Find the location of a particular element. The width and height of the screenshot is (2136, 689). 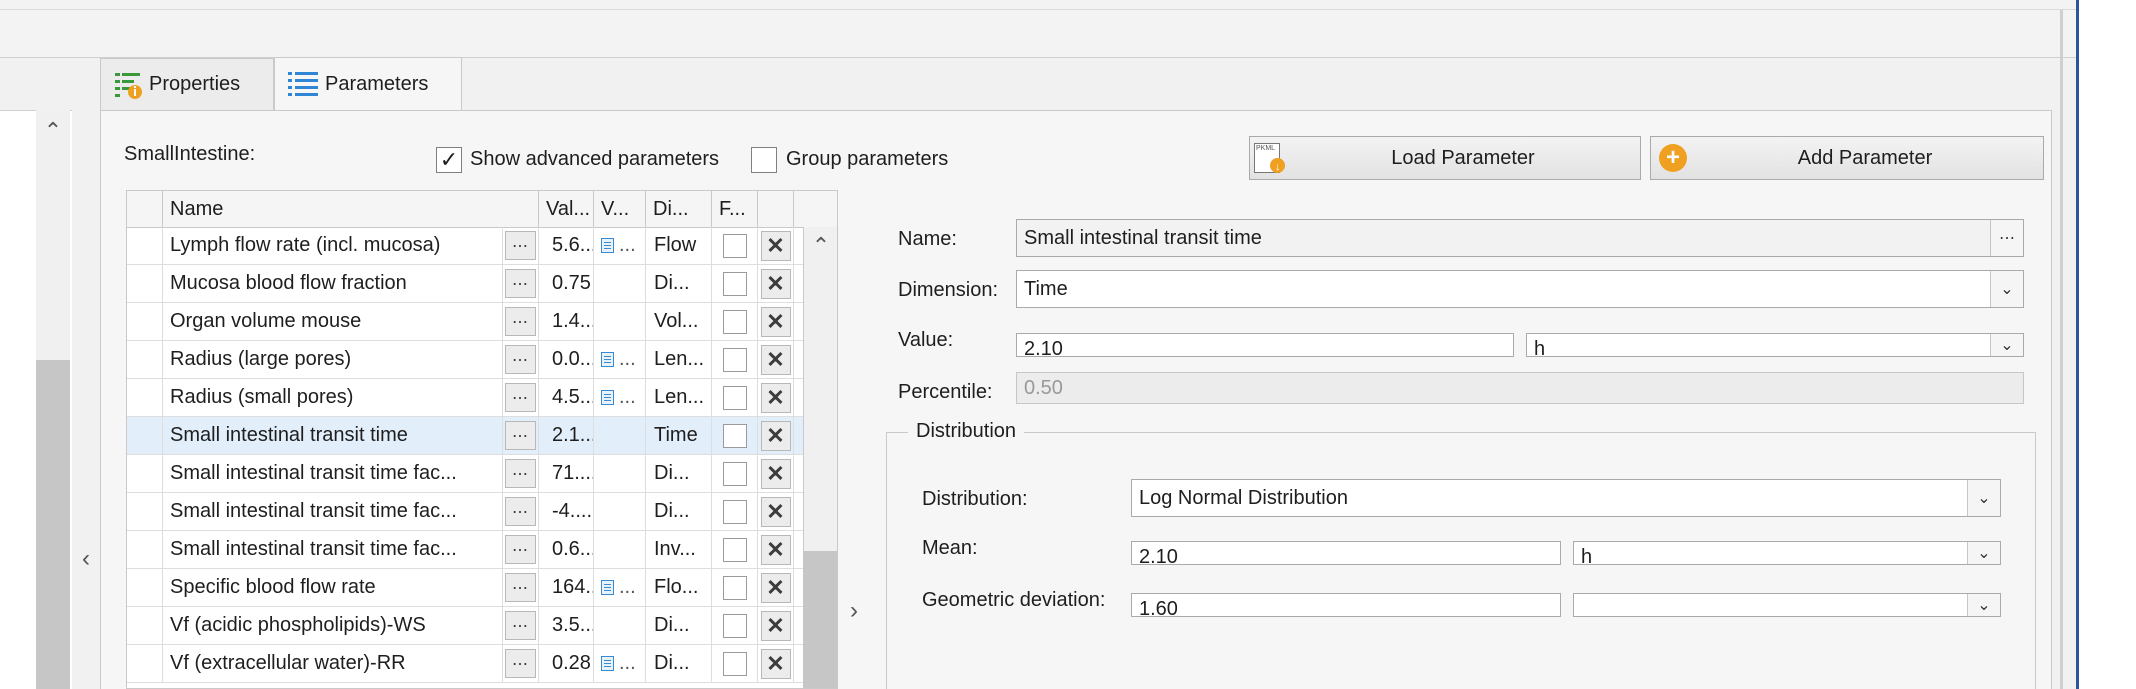

left-scrollbar-thumb is located at coordinates (53, 524).